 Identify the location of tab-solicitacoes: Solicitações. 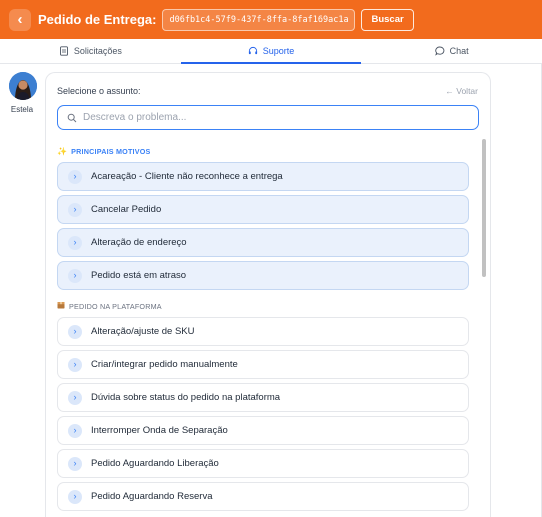
(90, 51).